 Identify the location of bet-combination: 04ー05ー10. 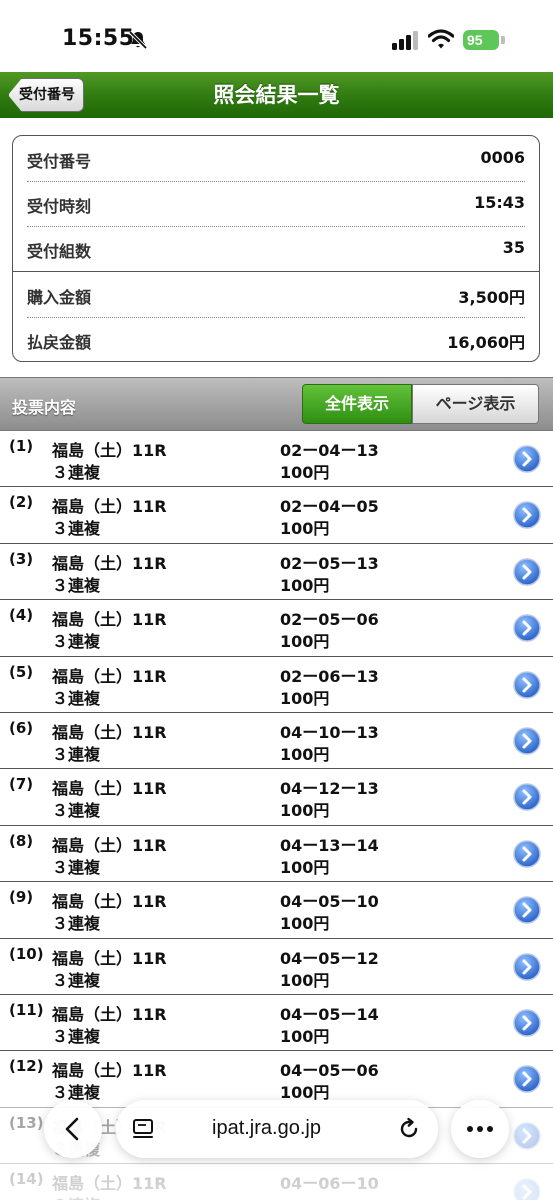
(329, 902).